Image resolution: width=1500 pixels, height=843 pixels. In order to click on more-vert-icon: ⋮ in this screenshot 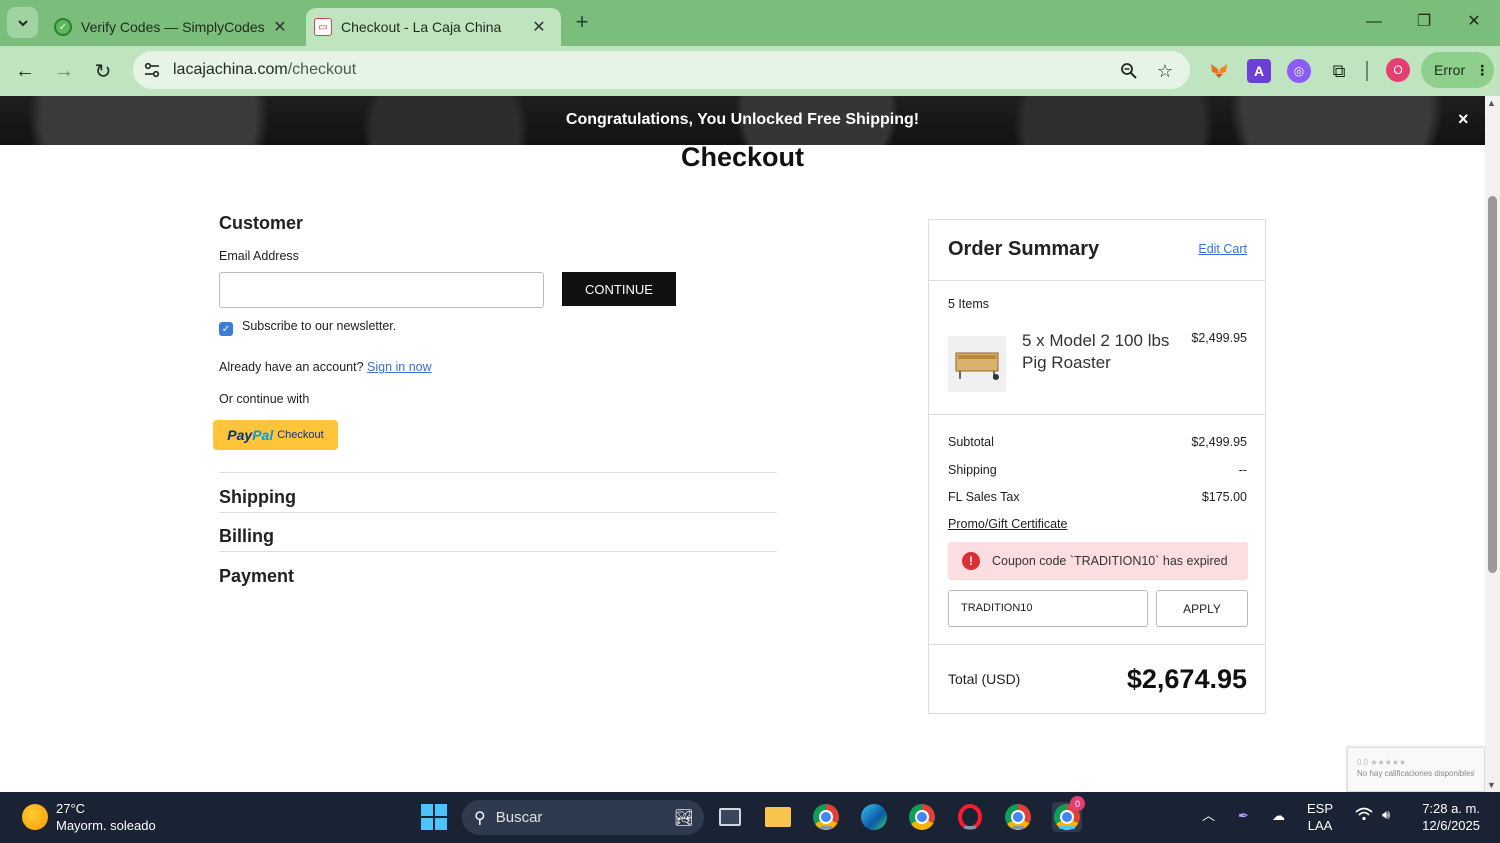, I will do `click(1482, 69)`.